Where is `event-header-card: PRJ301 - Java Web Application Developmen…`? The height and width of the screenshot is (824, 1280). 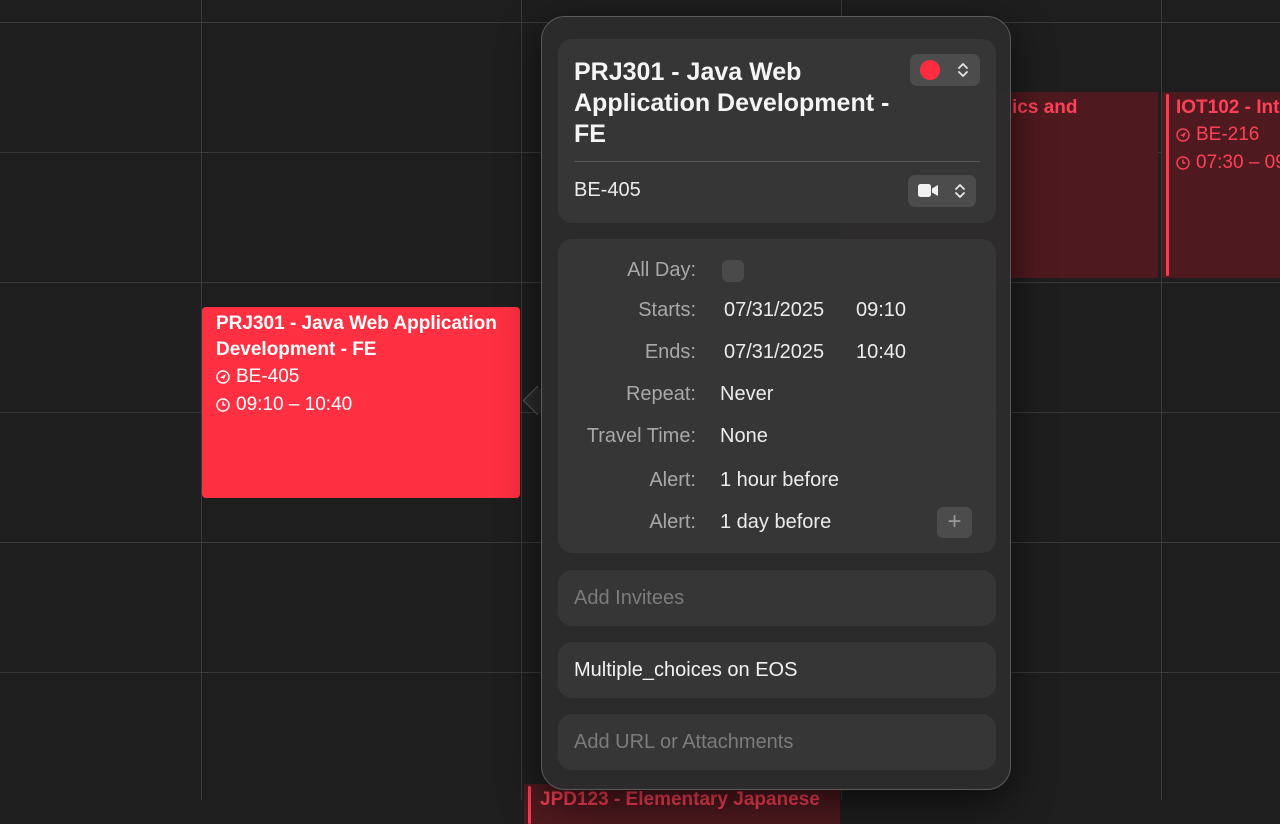 event-header-card: PRJ301 - Java Web Application Developmen… is located at coordinates (777, 131).